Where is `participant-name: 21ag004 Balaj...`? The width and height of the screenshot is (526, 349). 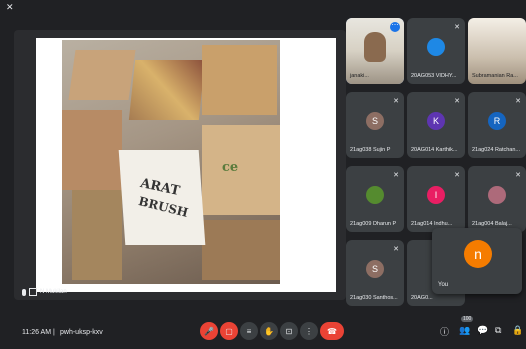
participant-name: 21ag004 Balaj... is located at coordinates (492, 224).